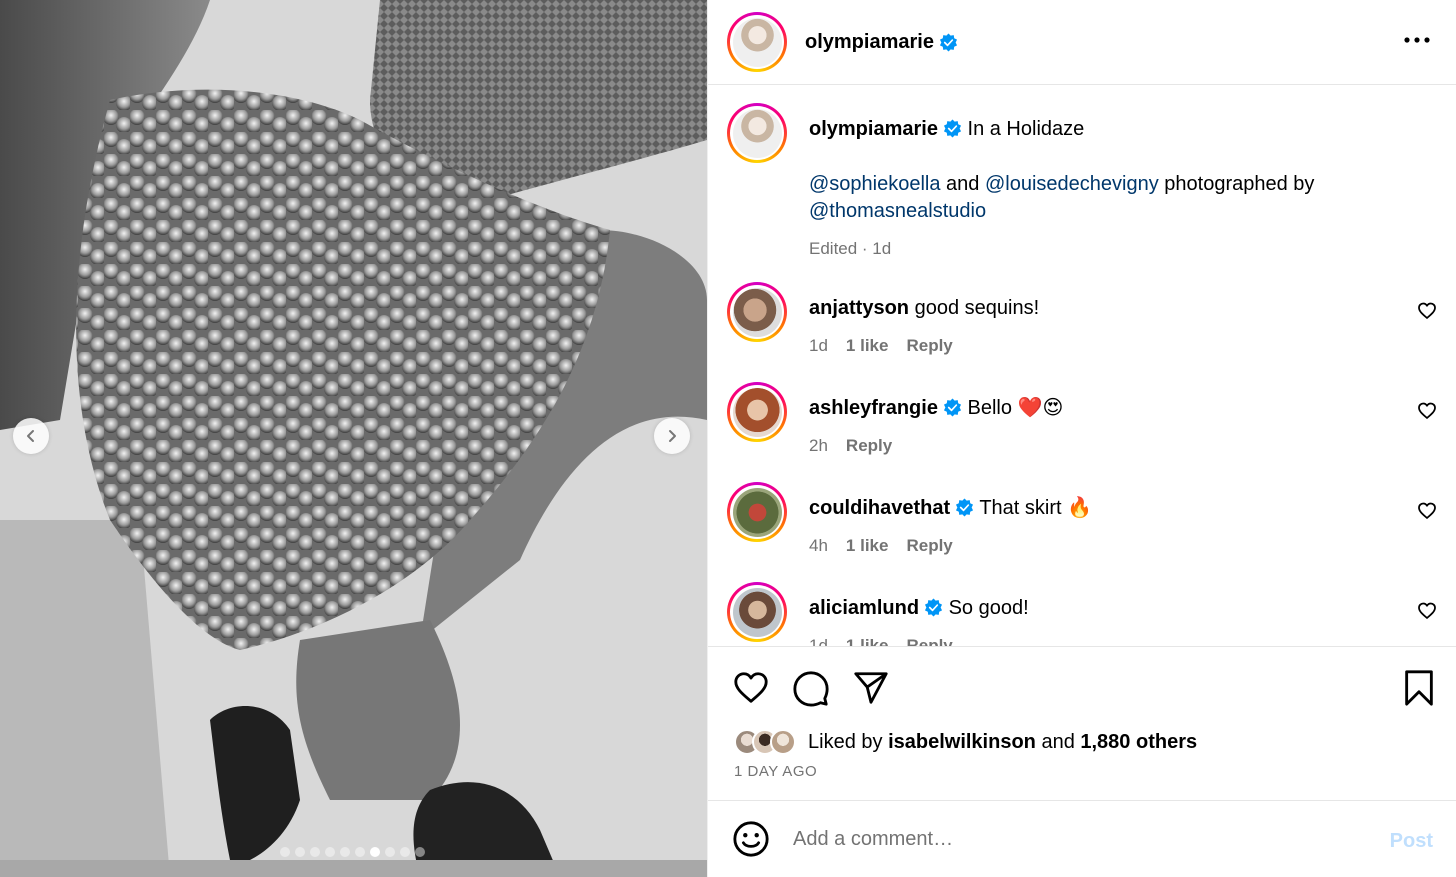 The height and width of the screenshot is (877, 1456). I want to click on comment-time: 4h, so click(818, 545).